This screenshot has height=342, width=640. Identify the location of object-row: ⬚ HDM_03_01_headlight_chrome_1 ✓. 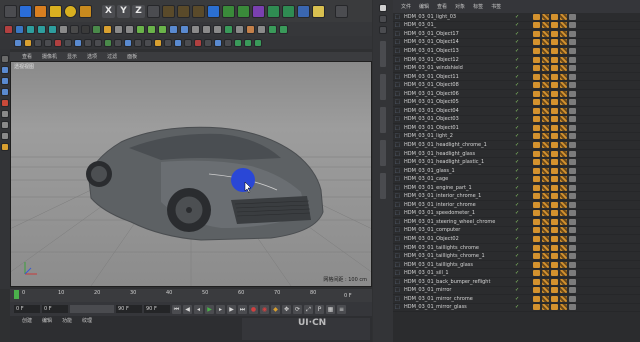
(516, 145).